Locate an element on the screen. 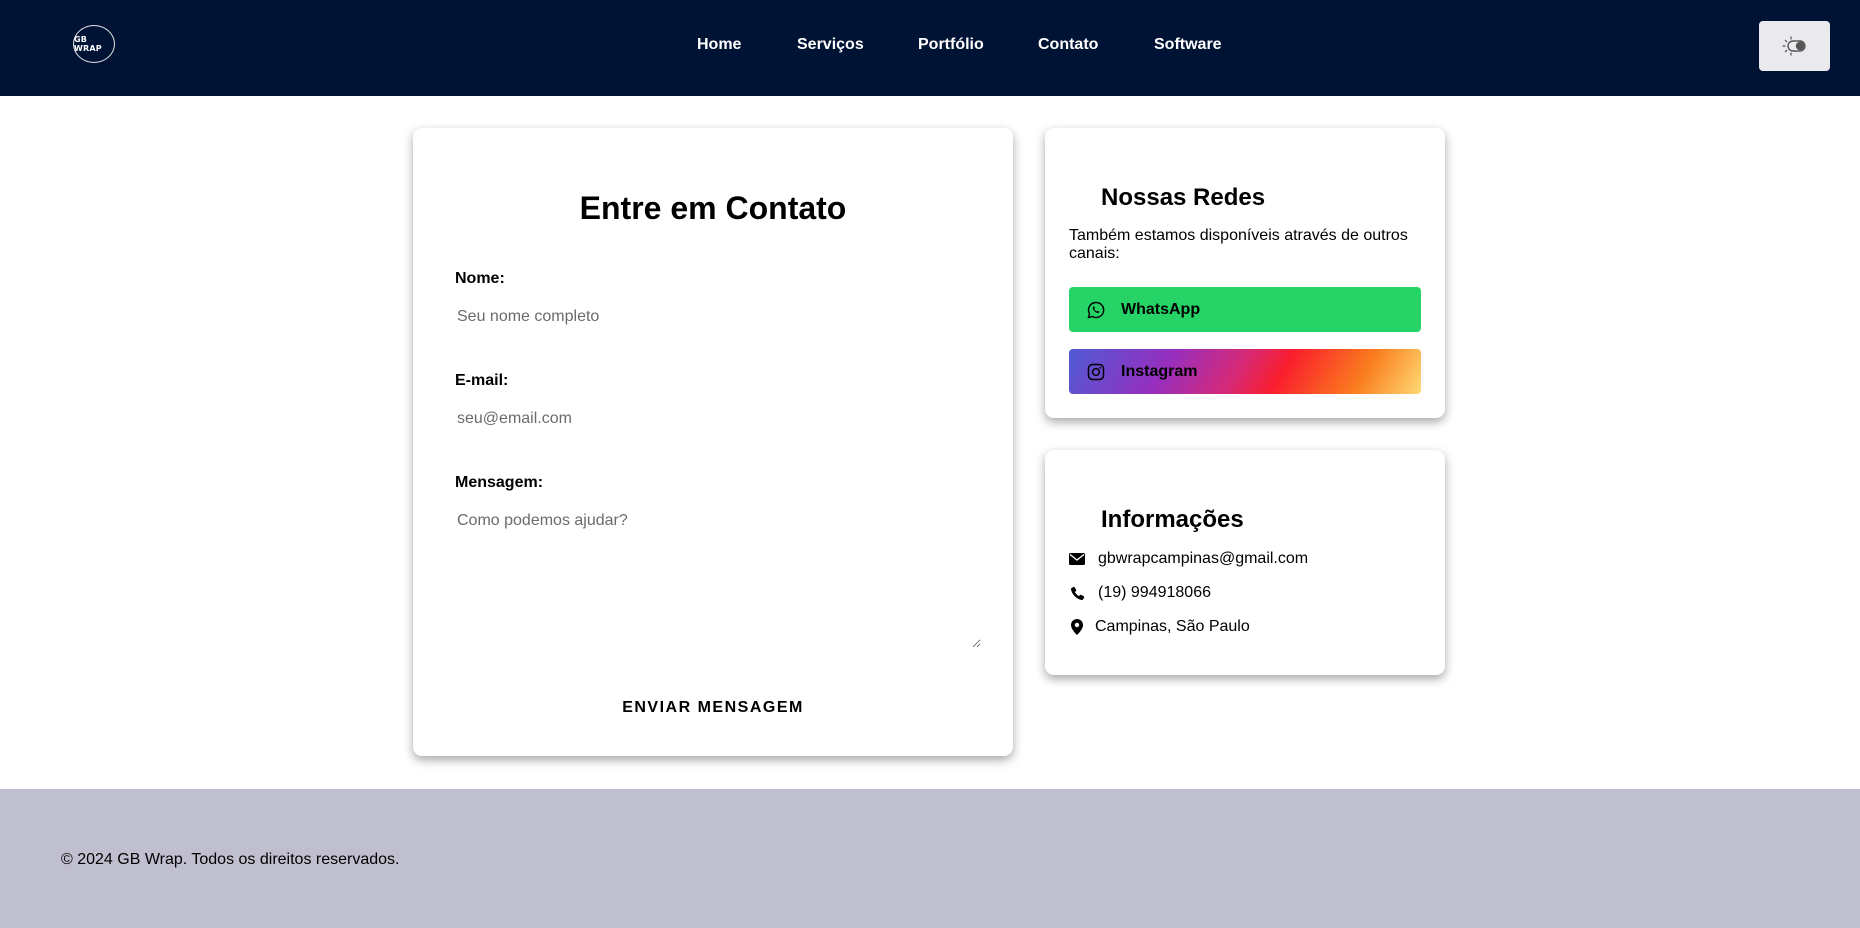  phone-icon is located at coordinates (1077, 593).